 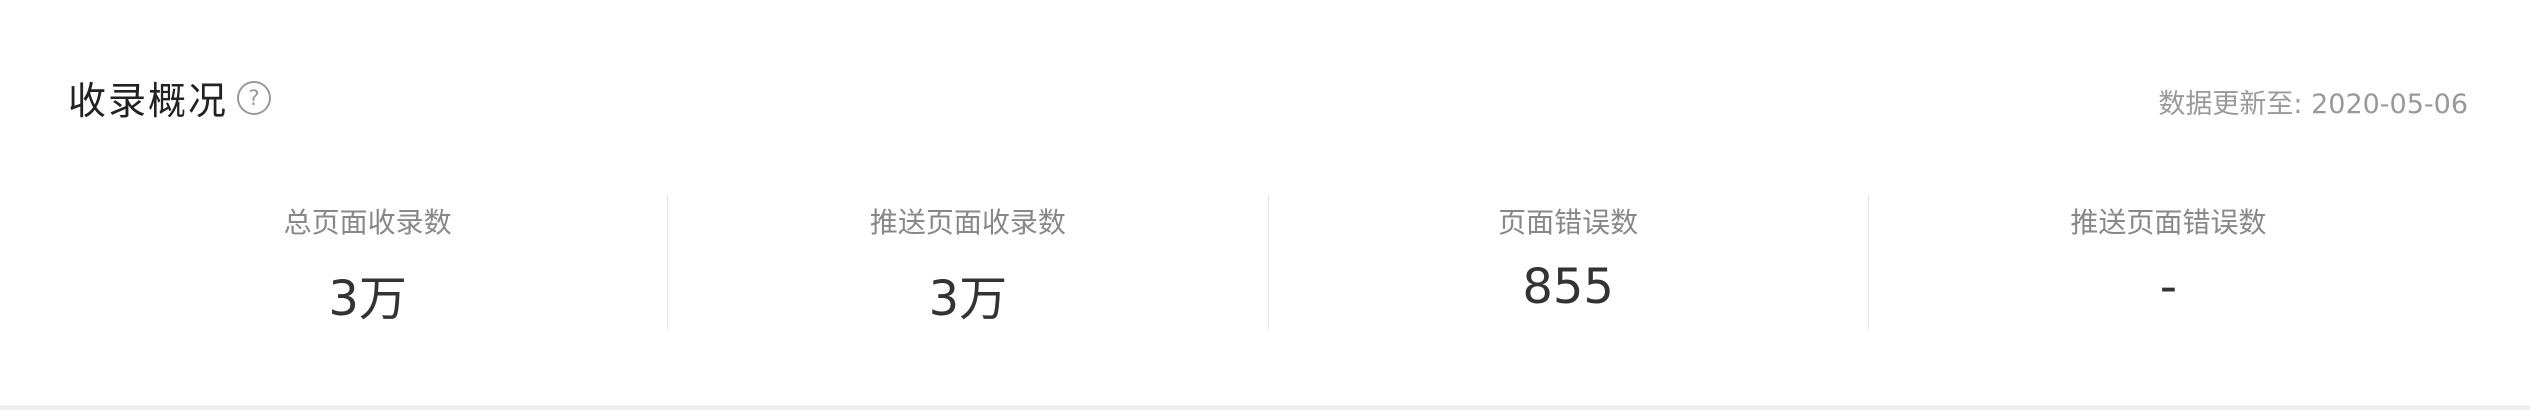 I want to click on stat-value: 855, so click(x=1568, y=287).